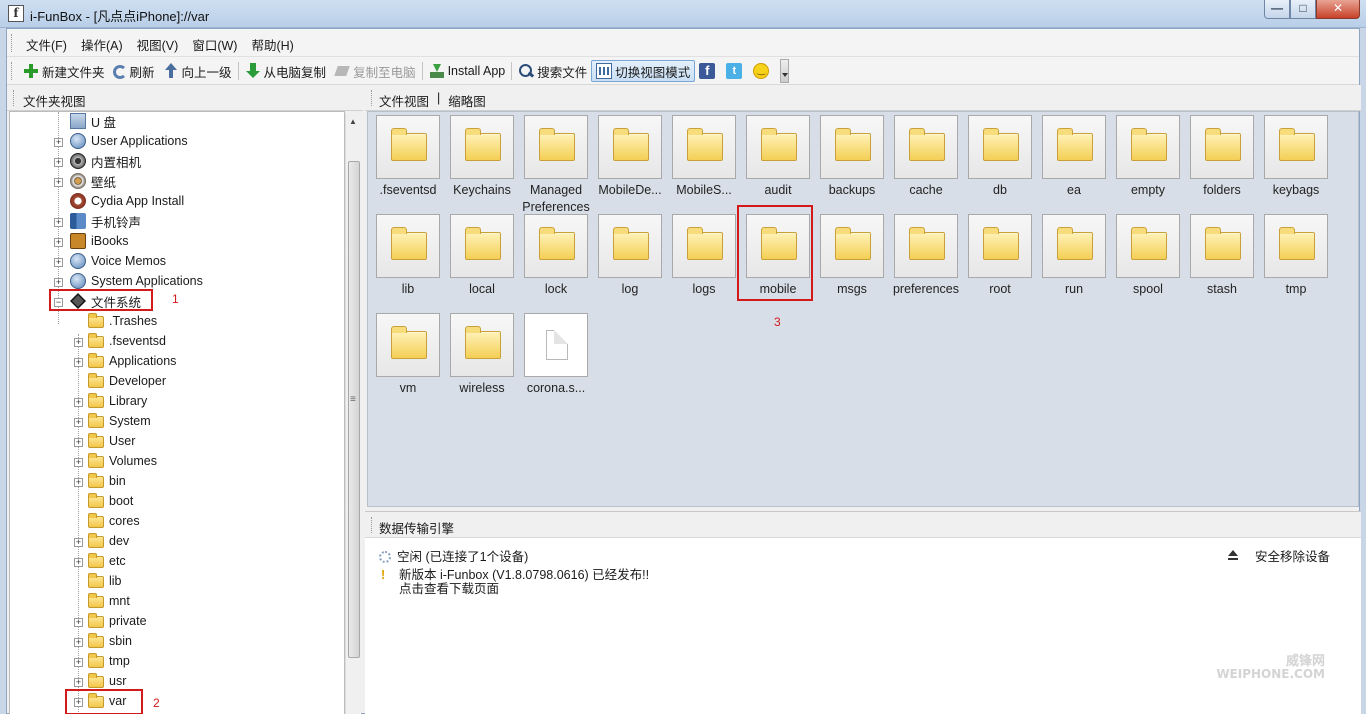 Image resolution: width=1366 pixels, height=714 pixels. I want to click on tree-item-ibooks: iBooks, so click(99, 241).